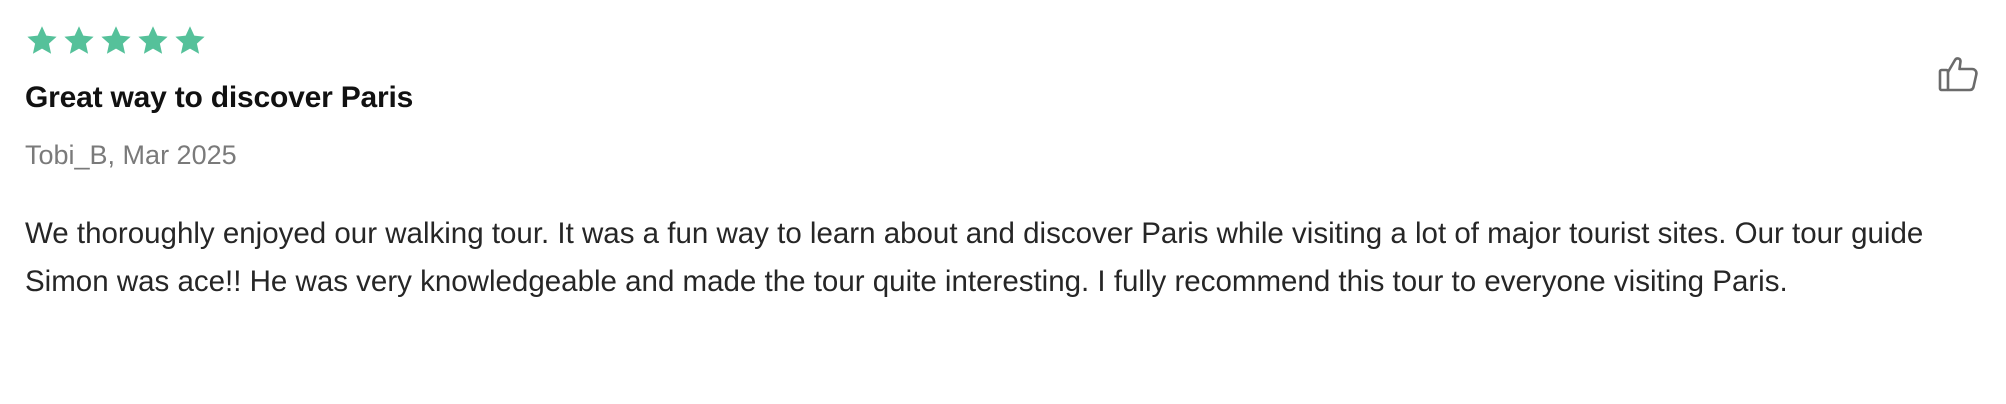  I want to click on thumbs-up-icon, so click(1959, 73).